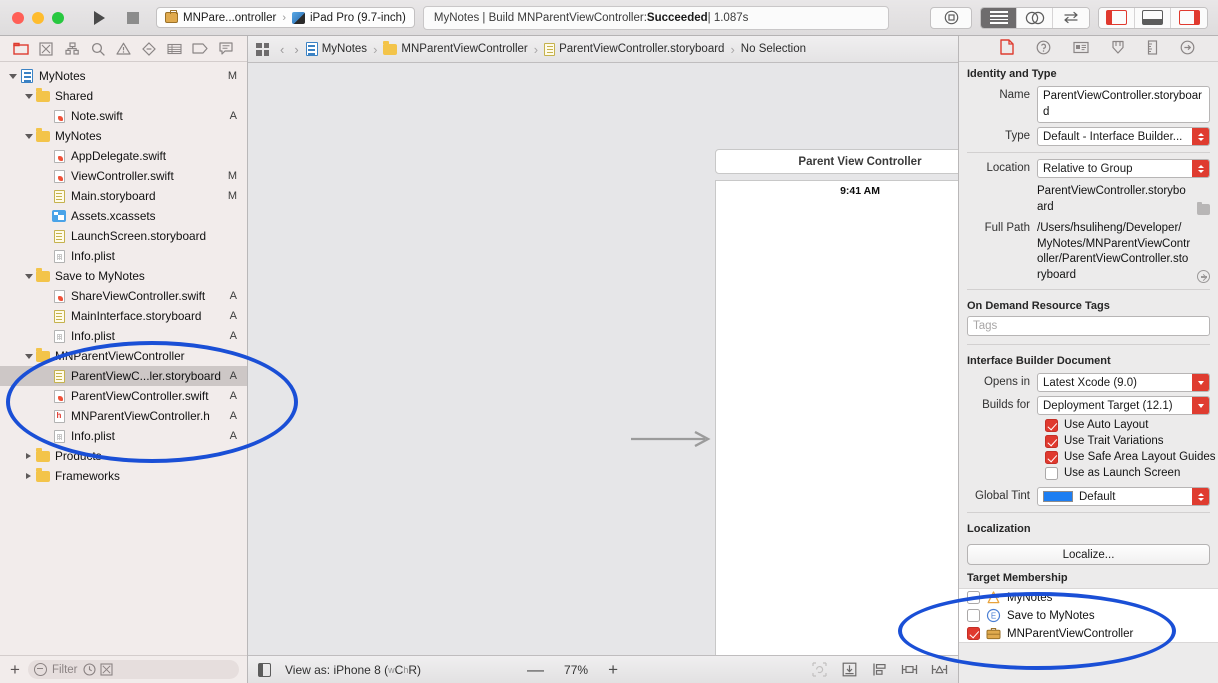 The image size is (1218, 683). Describe the element at coordinates (836, 161) in the screenshot. I see `scene-title-bar: Parent View Controller` at that location.